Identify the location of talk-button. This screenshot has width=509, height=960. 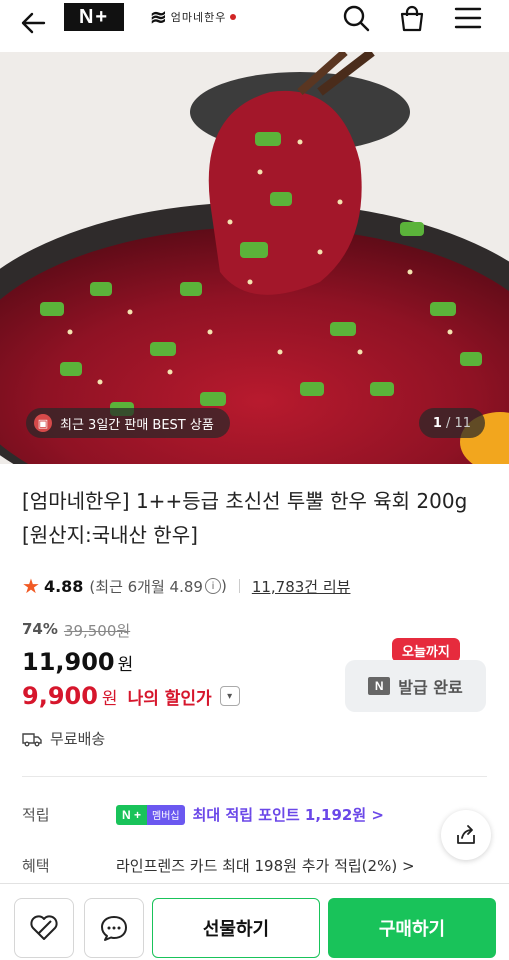
(114, 928).